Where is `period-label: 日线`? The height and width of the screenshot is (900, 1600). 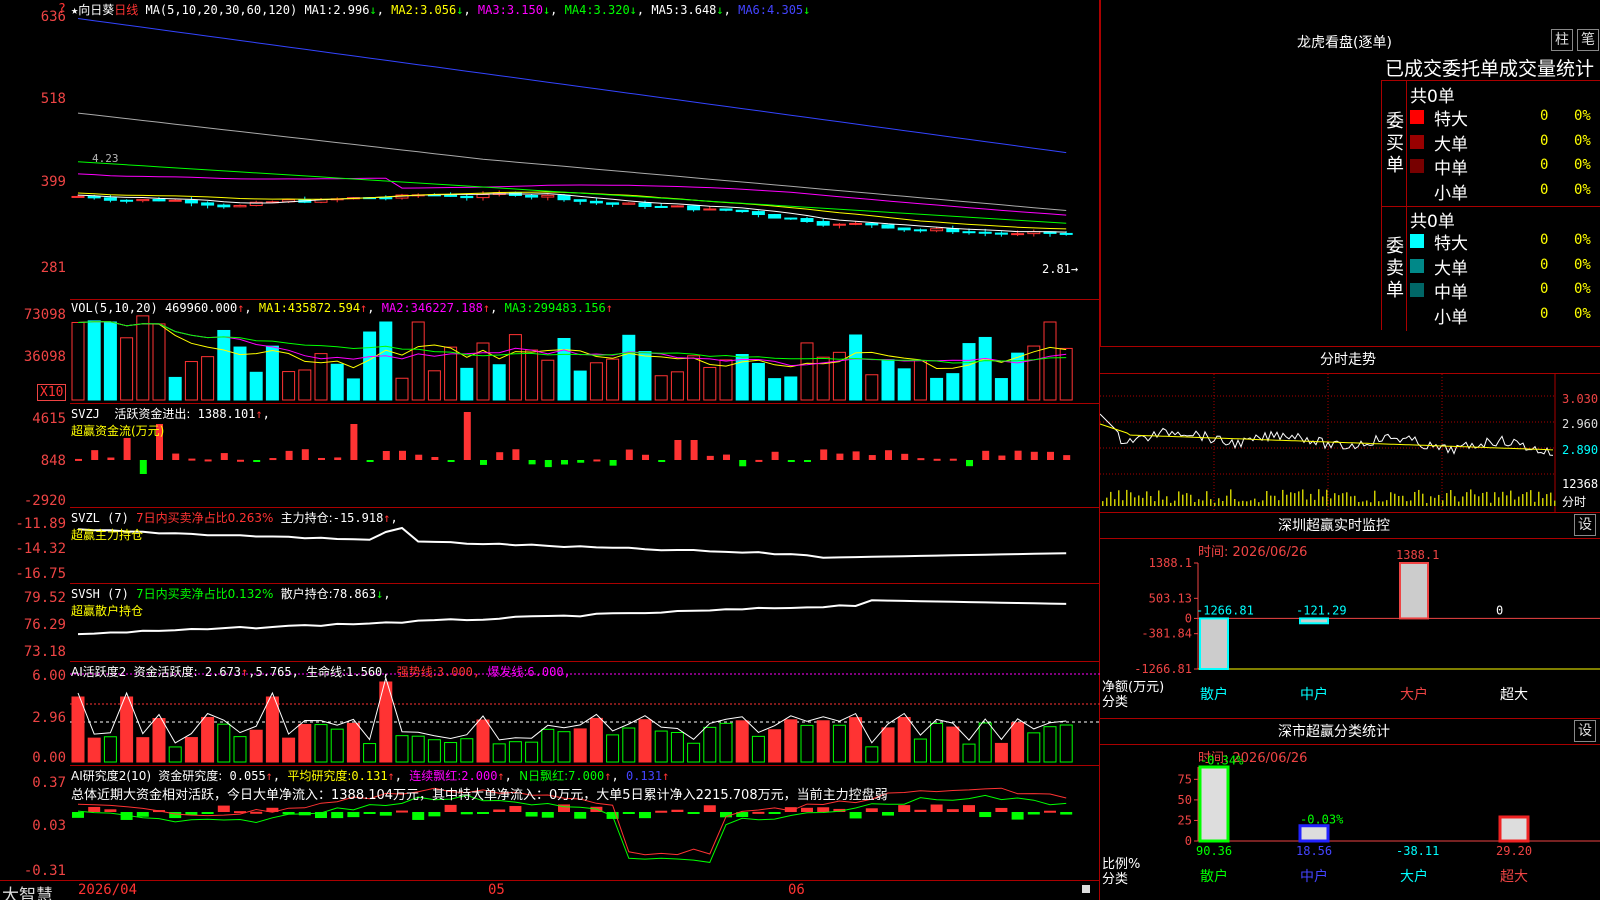 period-label: 日线 is located at coordinates (126, 10).